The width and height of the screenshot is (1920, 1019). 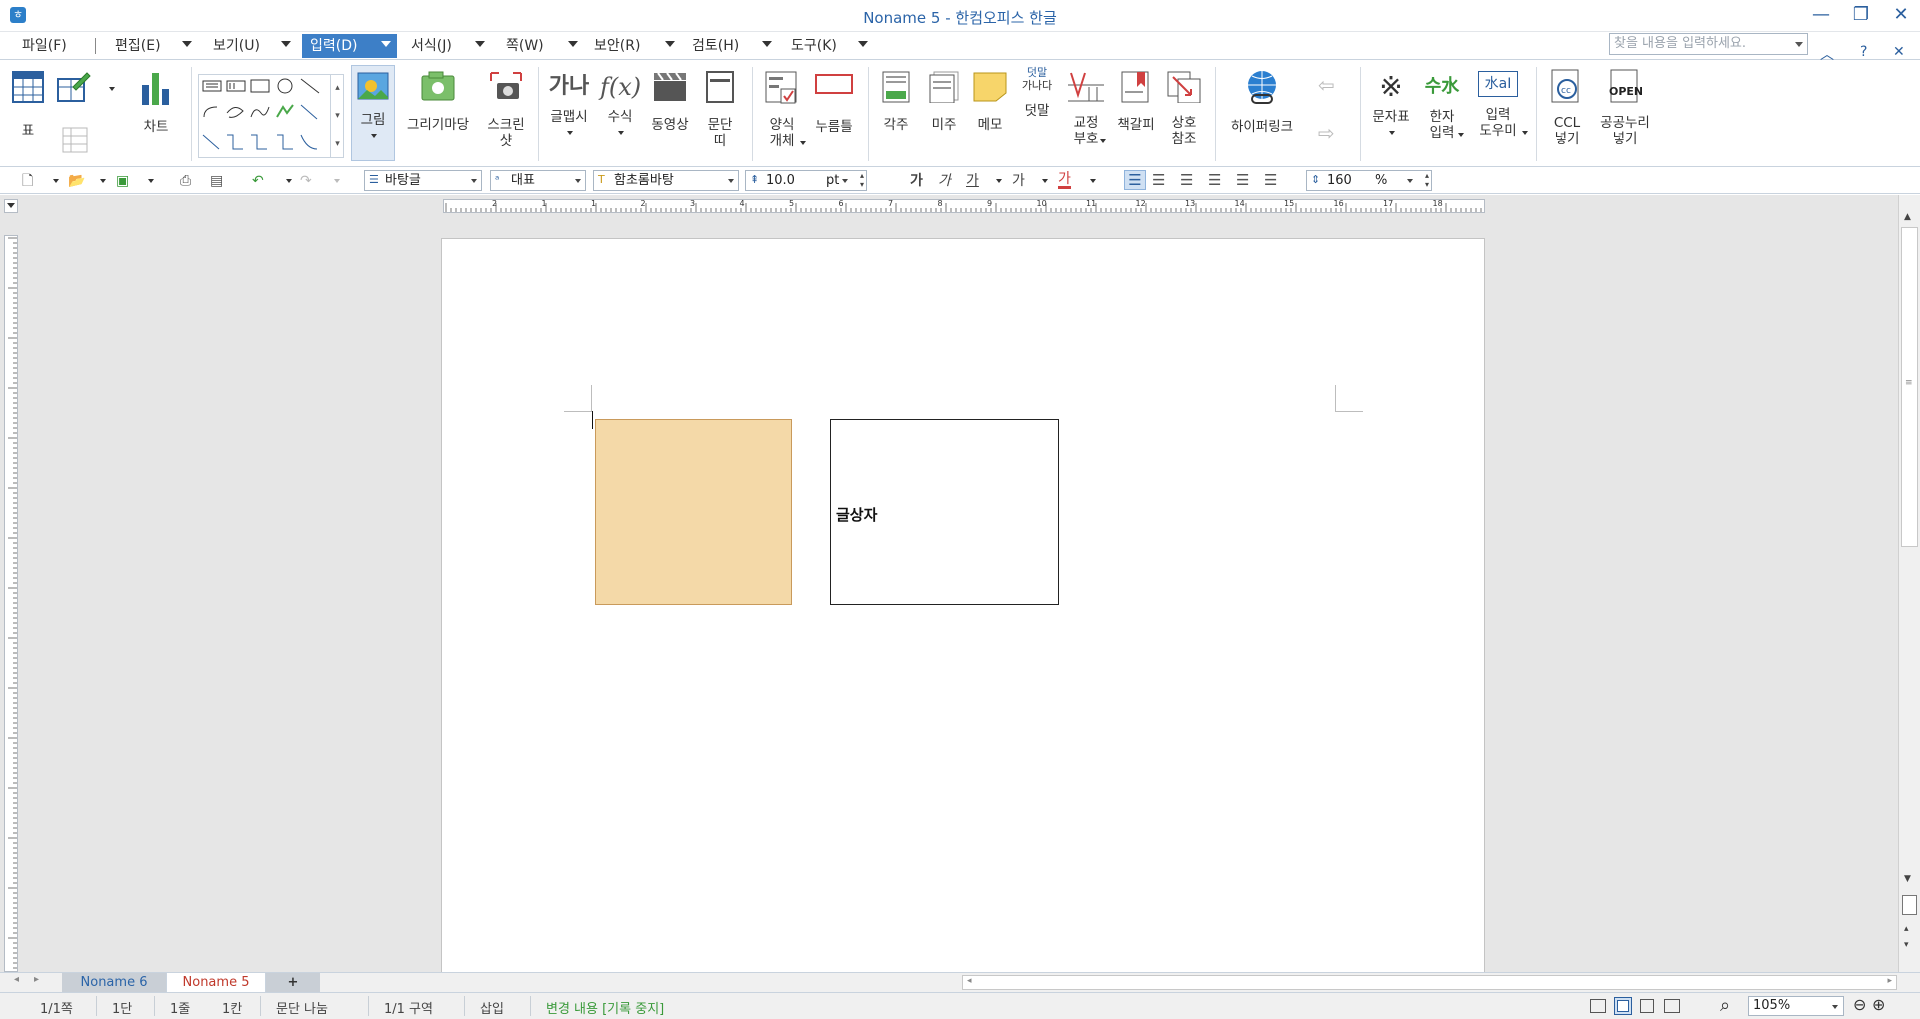 What do you see at coordinates (862, 180) in the screenshot?
I see `font-size-stepper: ▴ ▾` at bounding box center [862, 180].